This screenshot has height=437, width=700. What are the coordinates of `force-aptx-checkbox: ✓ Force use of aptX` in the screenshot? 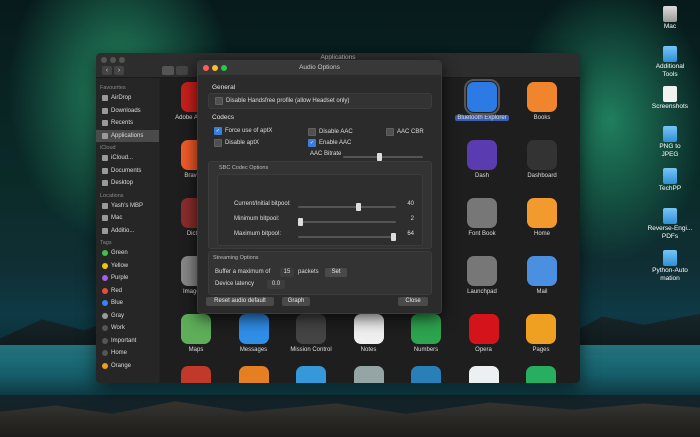 It's located at (243, 131).